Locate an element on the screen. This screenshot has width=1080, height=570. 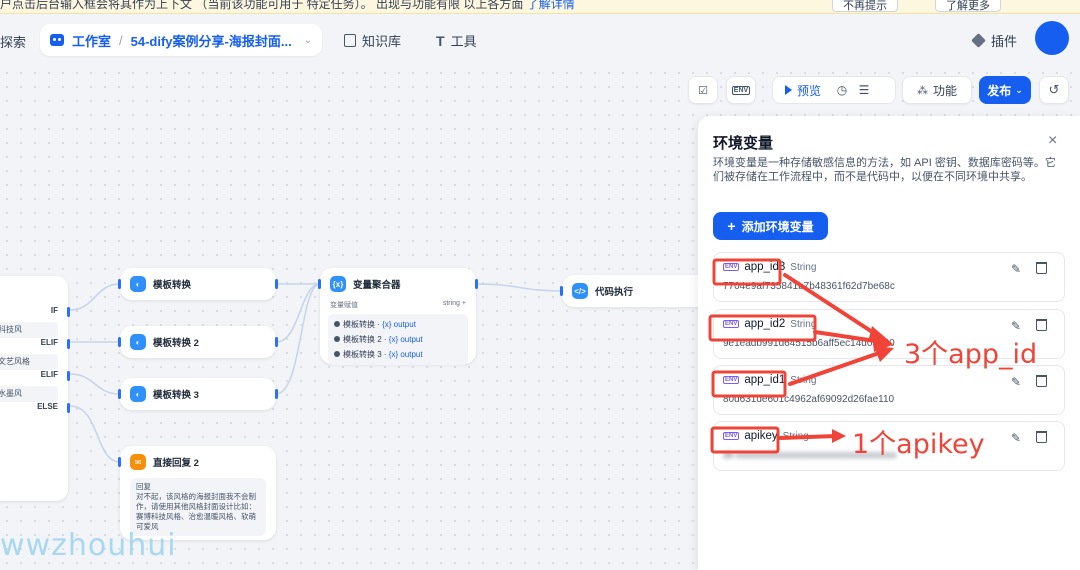
branch-label: ELIF is located at coordinates (49, 374).